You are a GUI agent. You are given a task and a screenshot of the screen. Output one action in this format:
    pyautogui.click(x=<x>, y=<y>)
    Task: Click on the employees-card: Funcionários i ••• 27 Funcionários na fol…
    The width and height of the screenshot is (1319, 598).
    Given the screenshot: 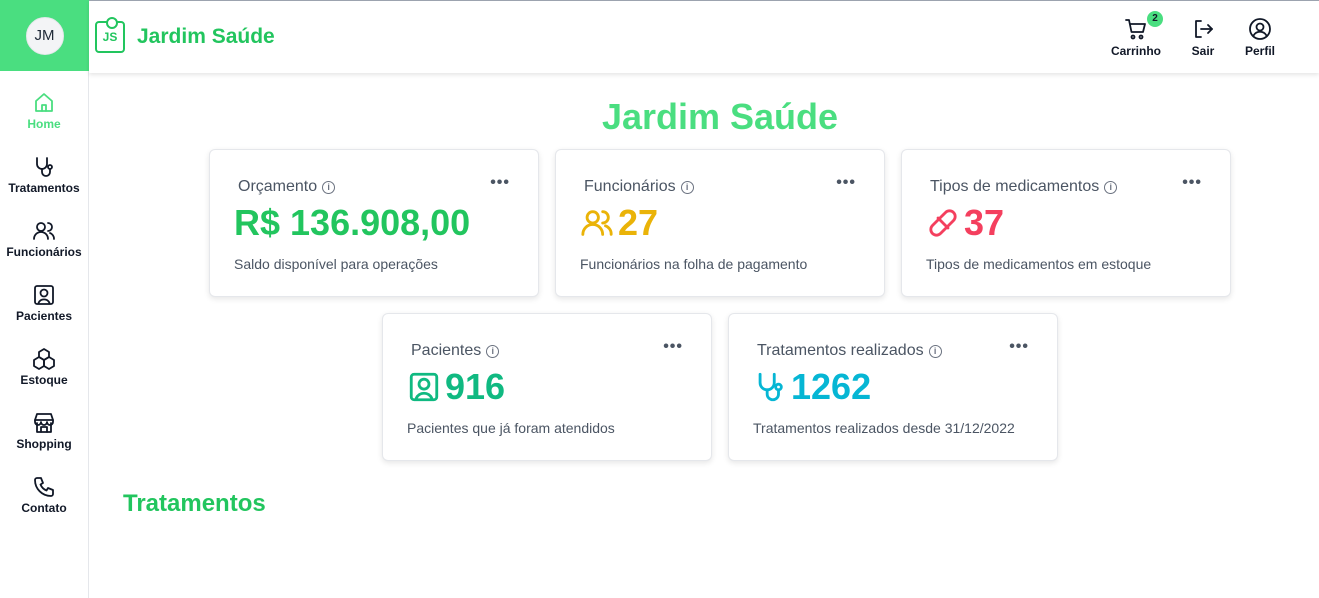 What is the action you would take?
    pyautogui.click(x=720, y=223)
    